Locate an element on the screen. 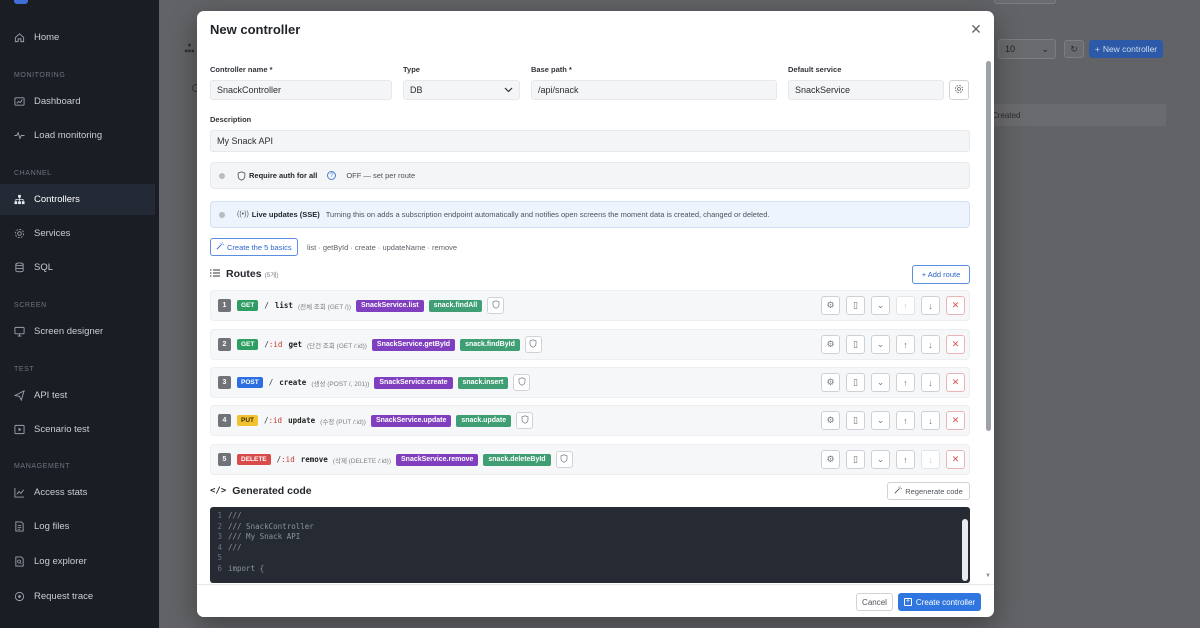  gear-icon: ⚙ is located at coordinates (830, 305).